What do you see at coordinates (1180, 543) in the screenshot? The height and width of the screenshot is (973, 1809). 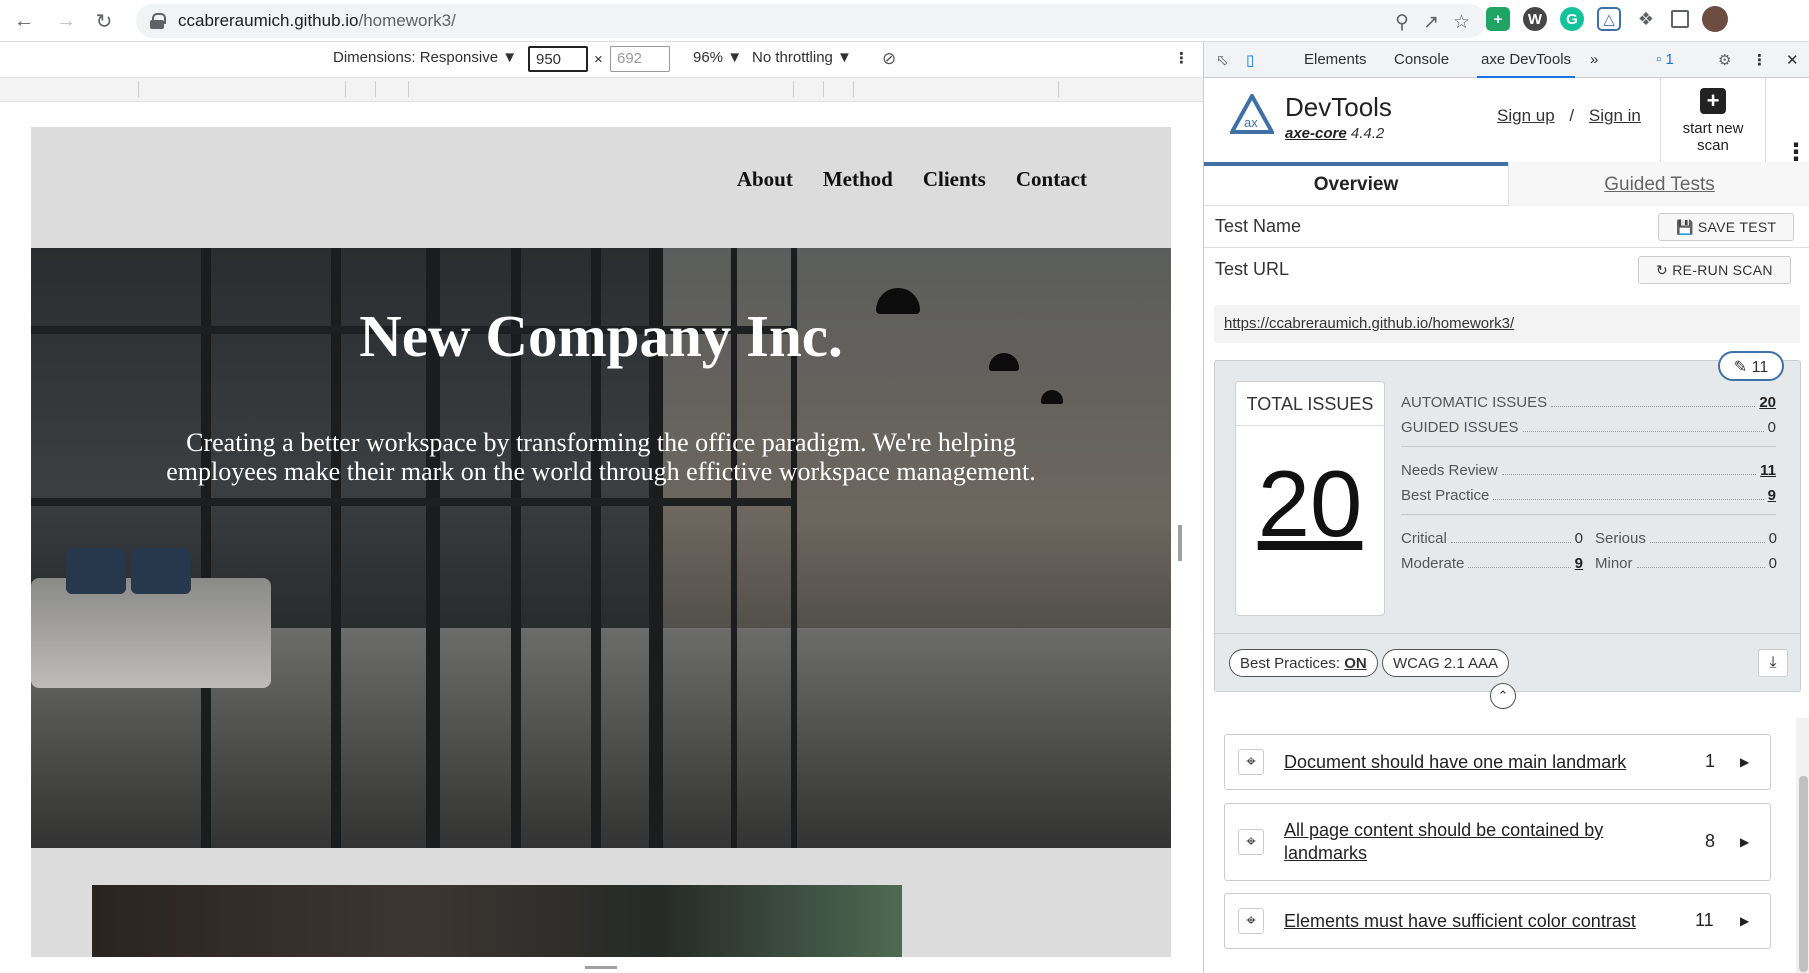 I see `resize-handle-right` at bounding box center [1180, 543].